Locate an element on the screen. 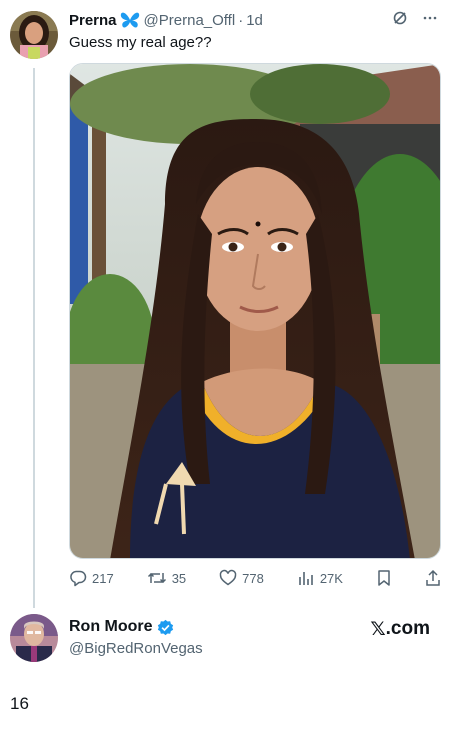 Image resolution: width=450 pixels, height=731 pixels. thread-line is located at coordinates (34, 338).